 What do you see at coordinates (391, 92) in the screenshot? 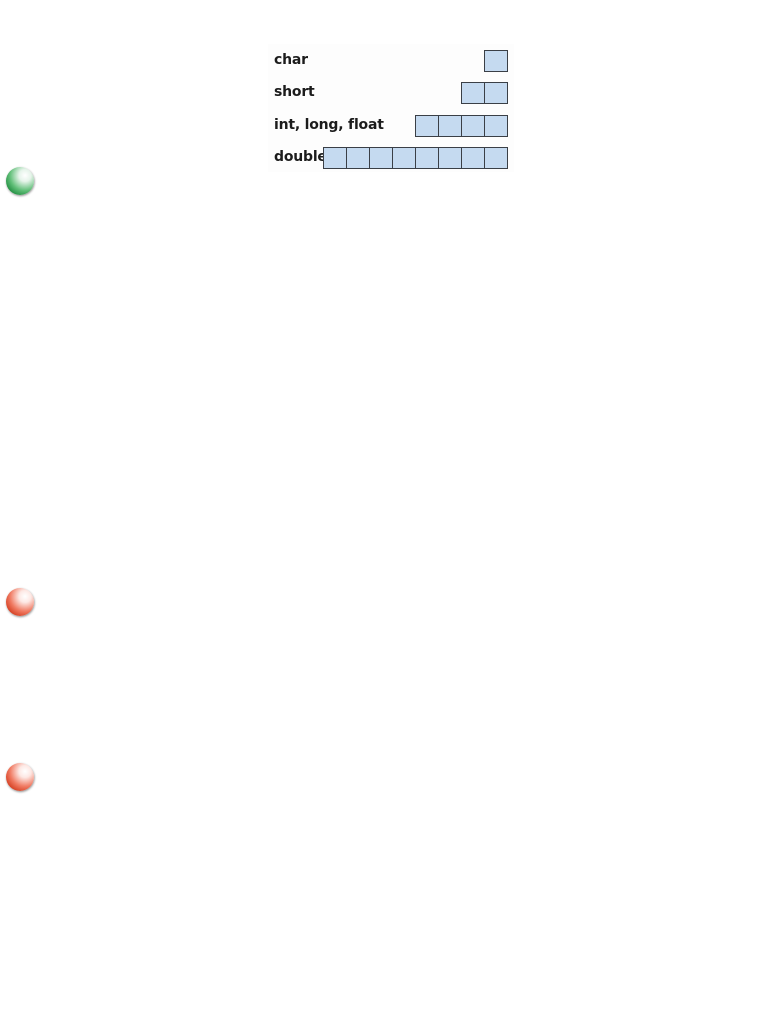
I see `type-row-short: short` at bounding box center [391, 92].